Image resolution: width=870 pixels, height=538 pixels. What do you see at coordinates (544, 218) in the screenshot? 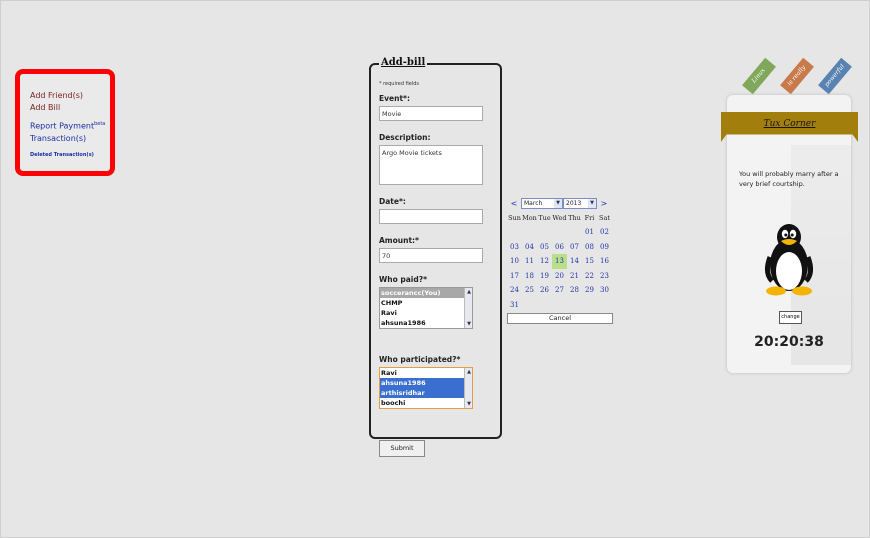
I see `weekday-header: Tue` at bounding box center [544, 218].